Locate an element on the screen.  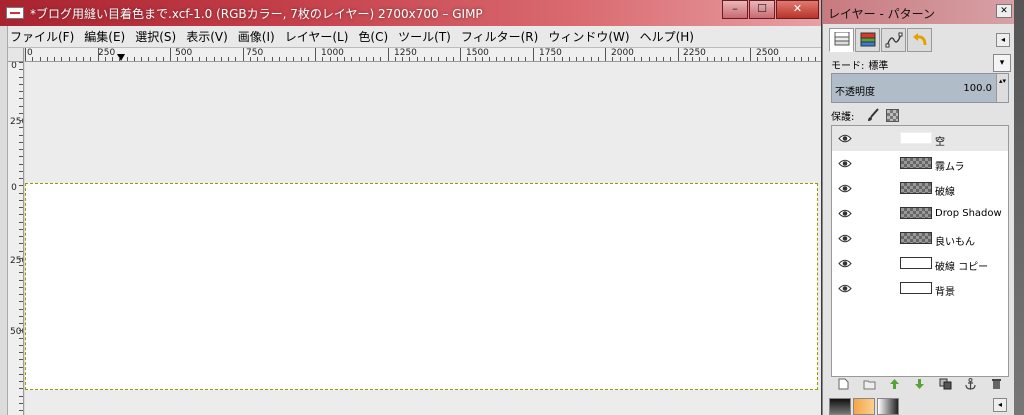
mode-value: 標準 is located at coordinates (878, 64).